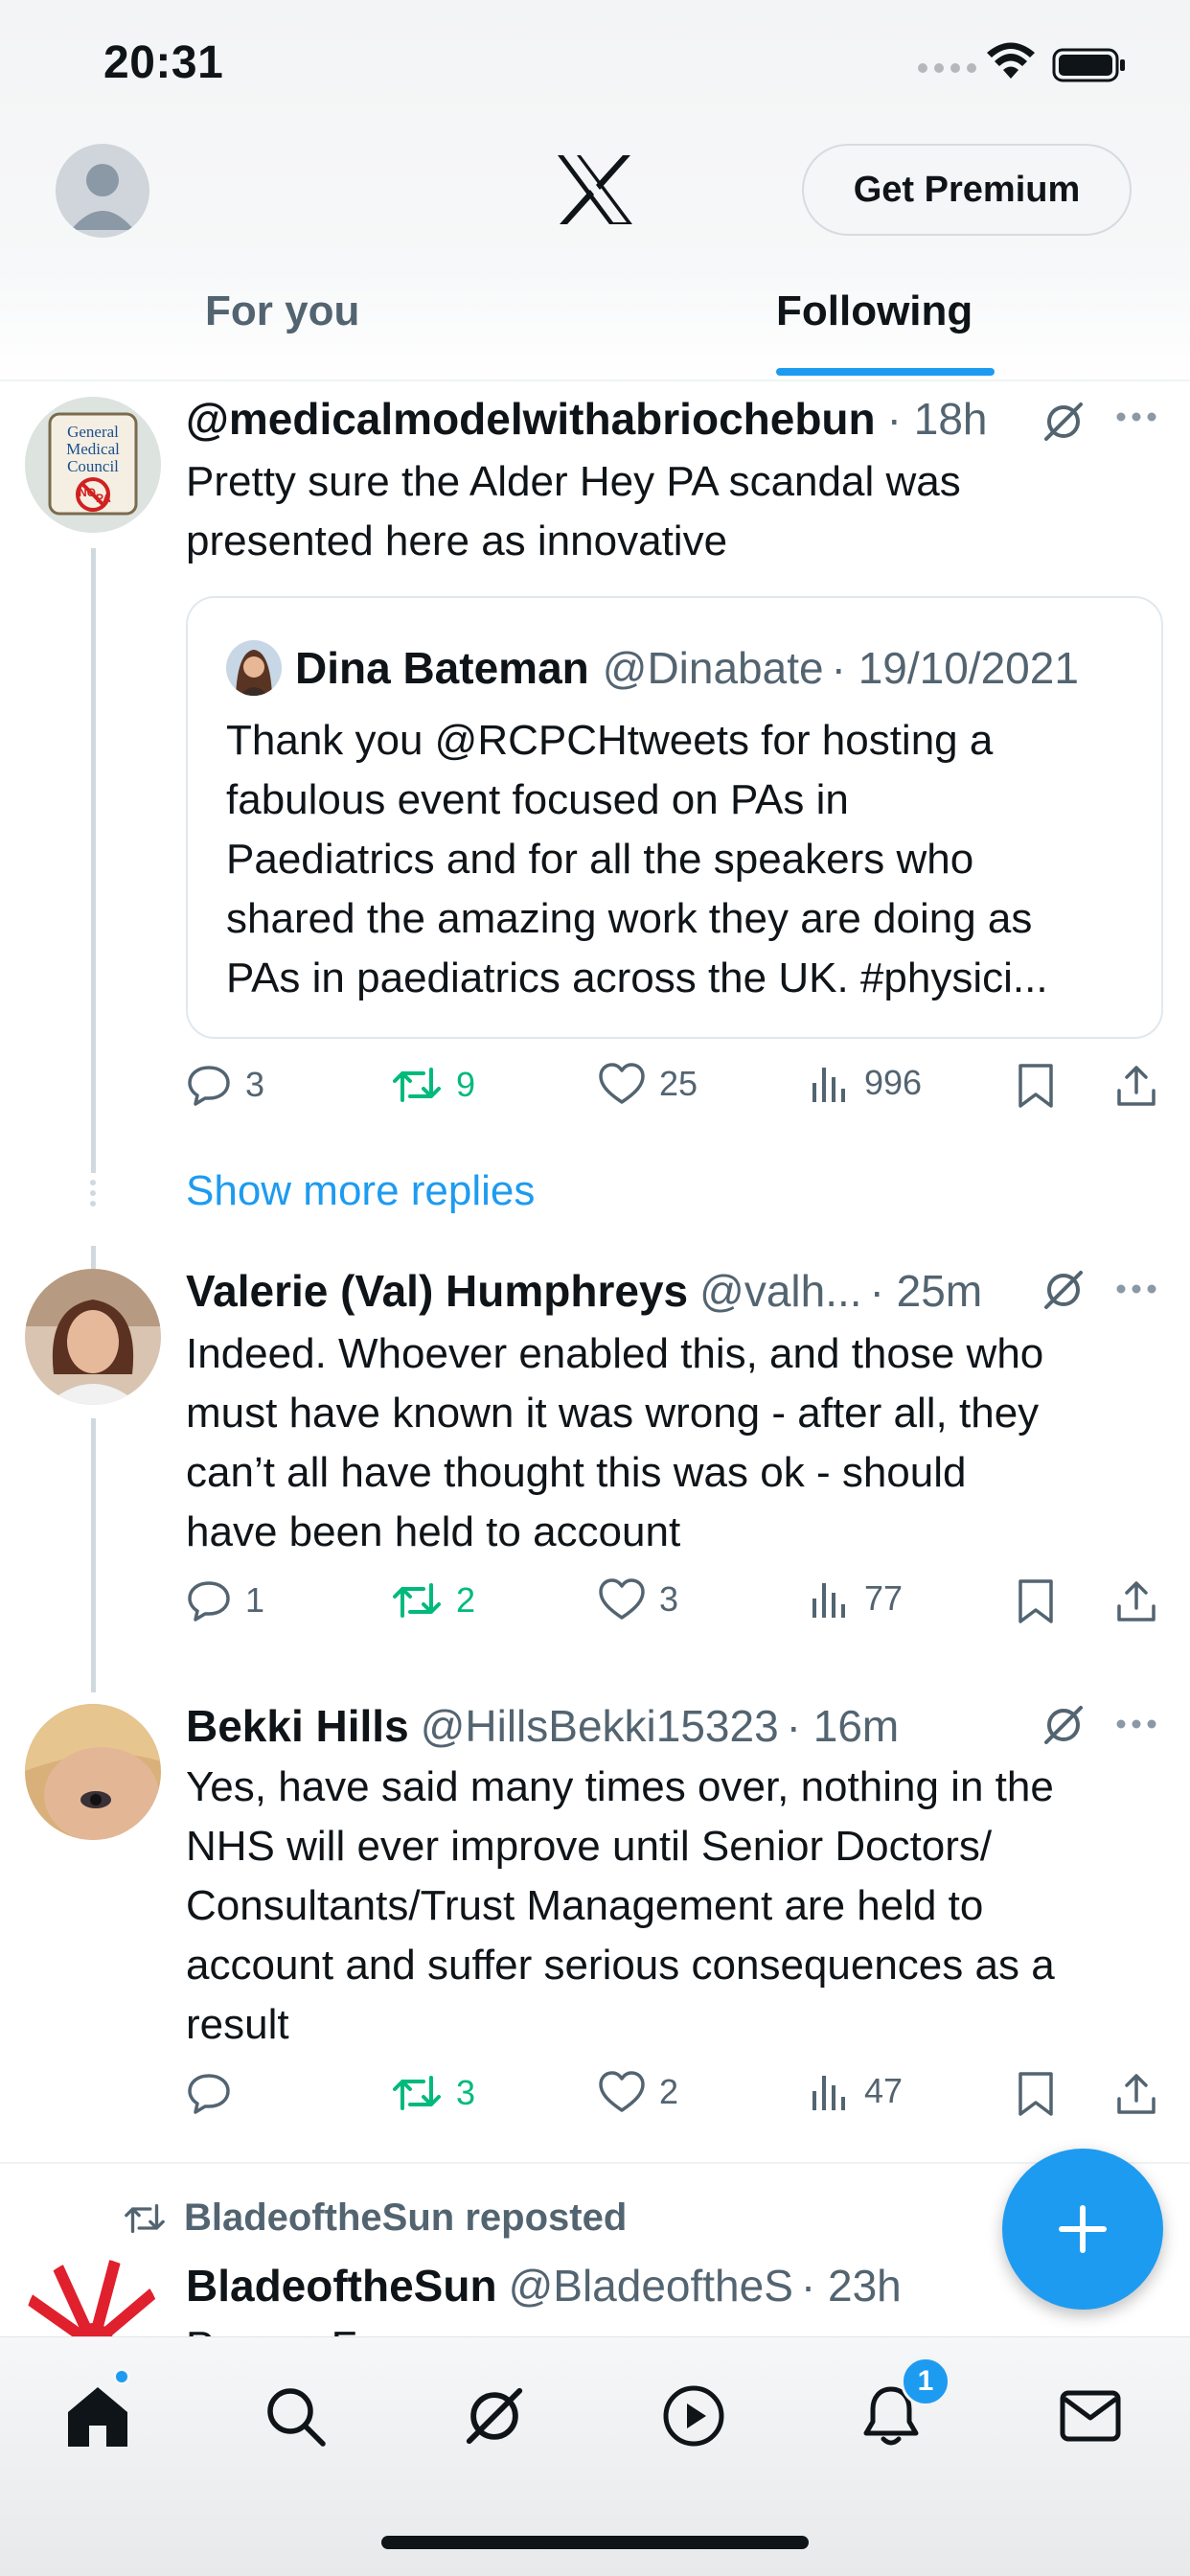 This screenshot has width=1190, height=2576. What do you see at coordinates (638, 2092) in the screenshot?
I see `like-button: 2` at bounding box center [638, 2092].